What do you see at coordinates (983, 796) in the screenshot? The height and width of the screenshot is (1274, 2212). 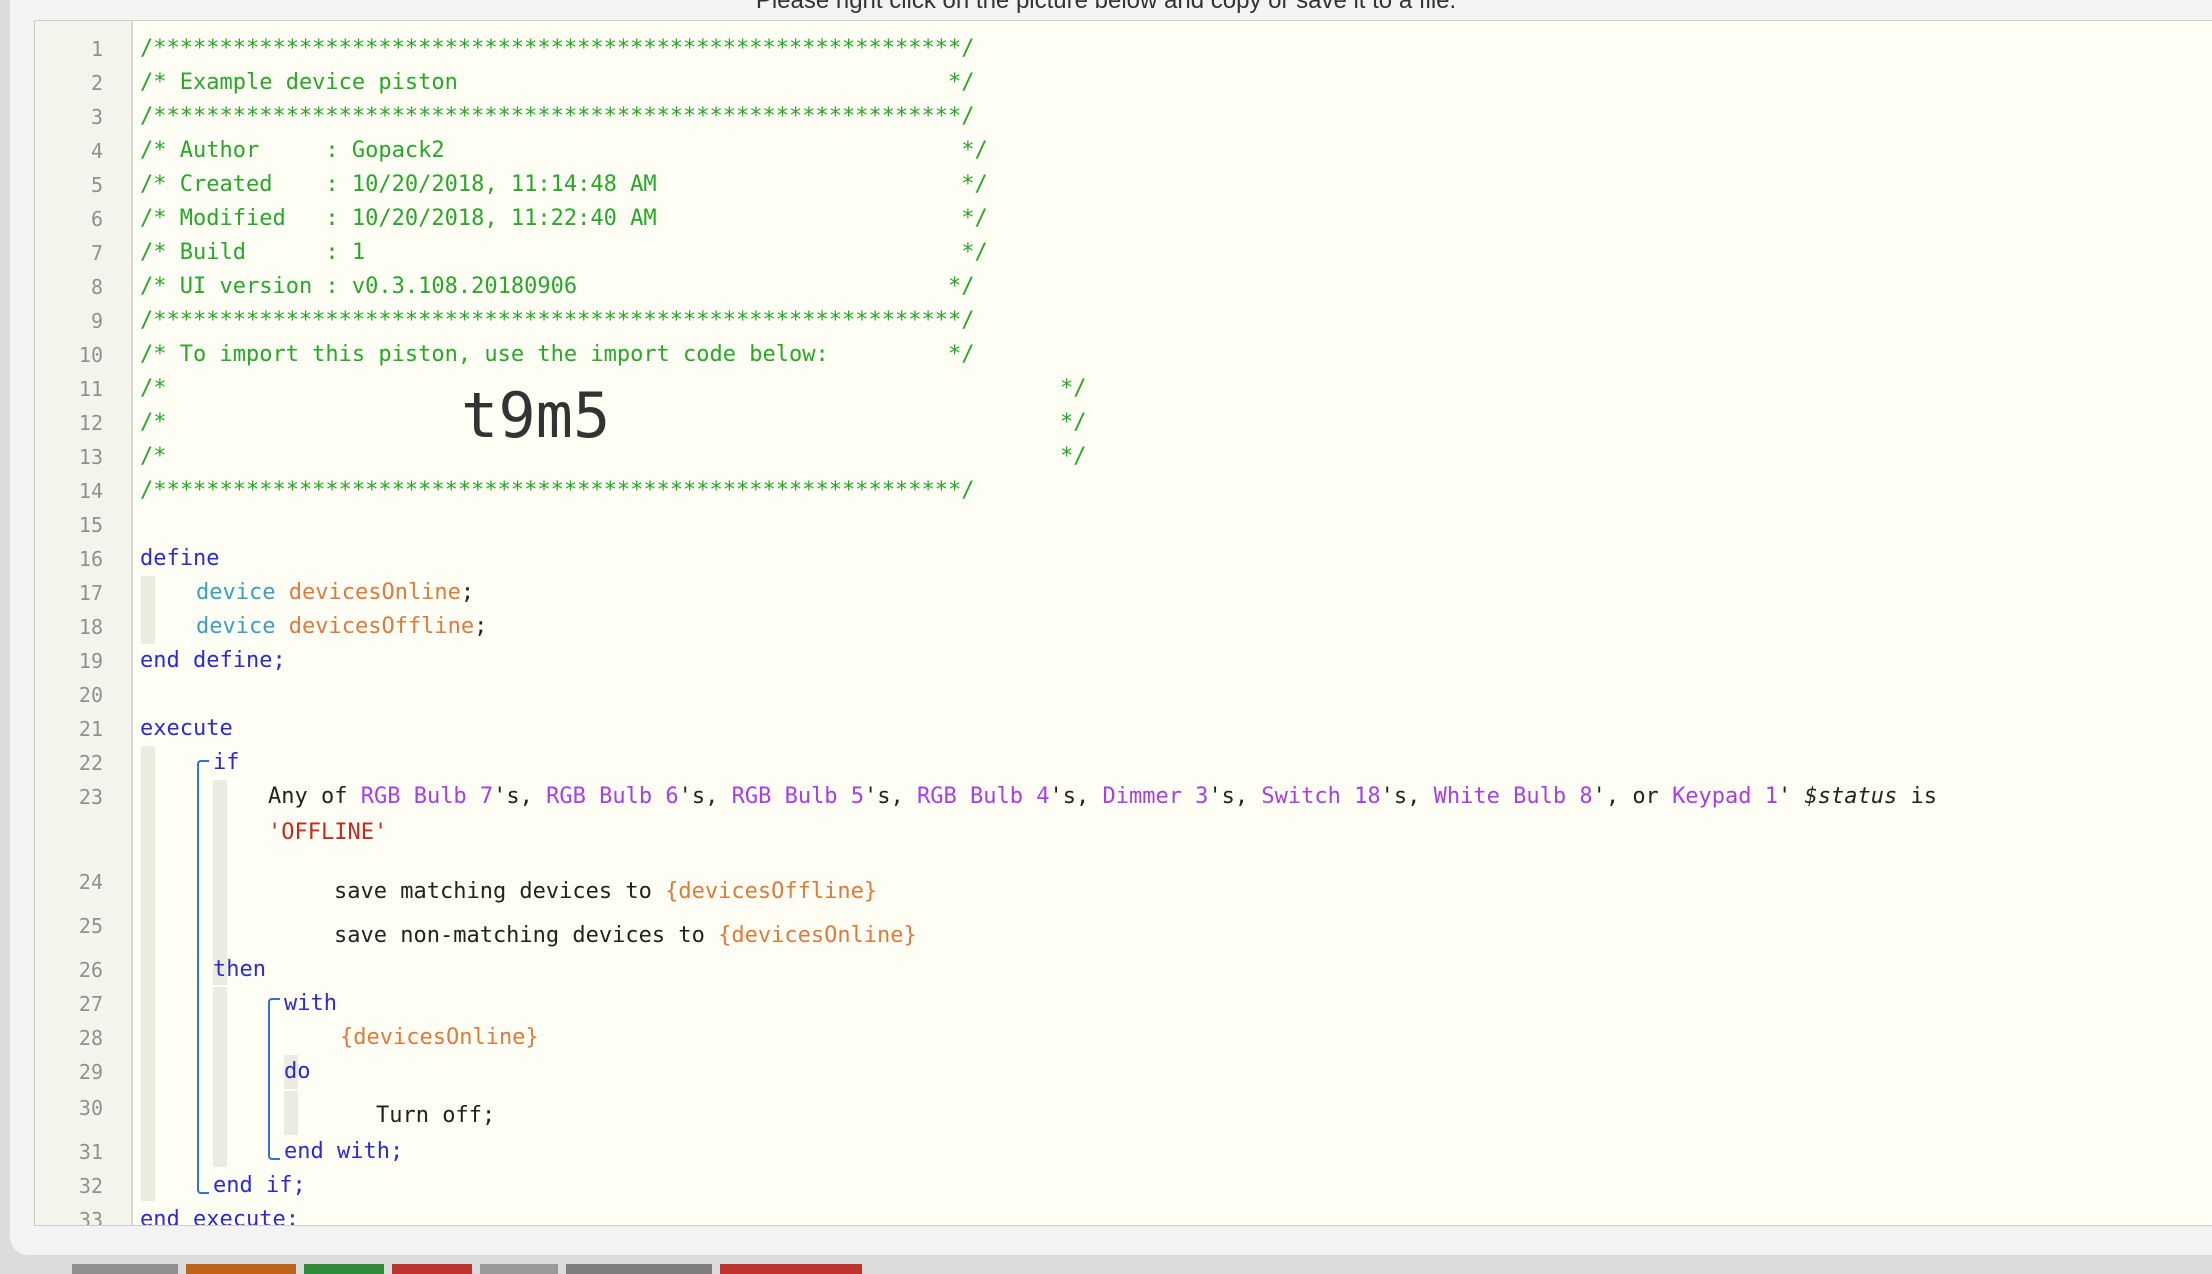 I see `device-rgb-bulb-4: RGB Bulb 4` at bounding box center [983, 796].